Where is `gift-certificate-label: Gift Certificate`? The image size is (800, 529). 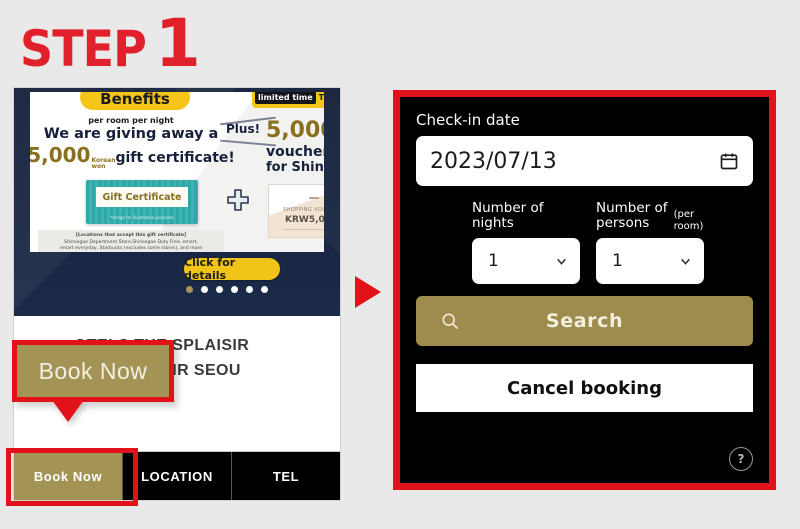 gift-certificate-label: Gift Certificate is located at coordinates (142, 197).